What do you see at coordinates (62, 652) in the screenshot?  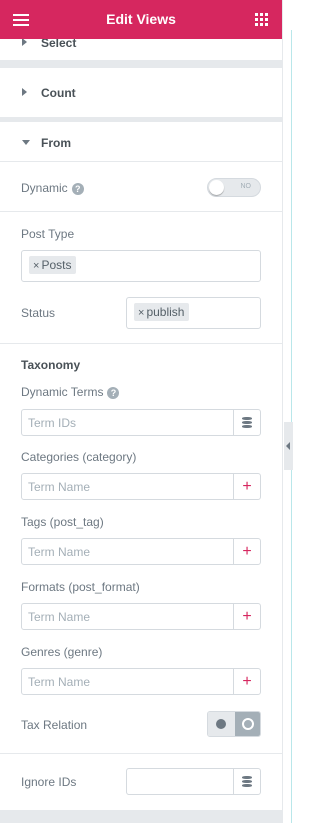 I see `genres-label: Genres (genre)` at bounding box center [62, 652].